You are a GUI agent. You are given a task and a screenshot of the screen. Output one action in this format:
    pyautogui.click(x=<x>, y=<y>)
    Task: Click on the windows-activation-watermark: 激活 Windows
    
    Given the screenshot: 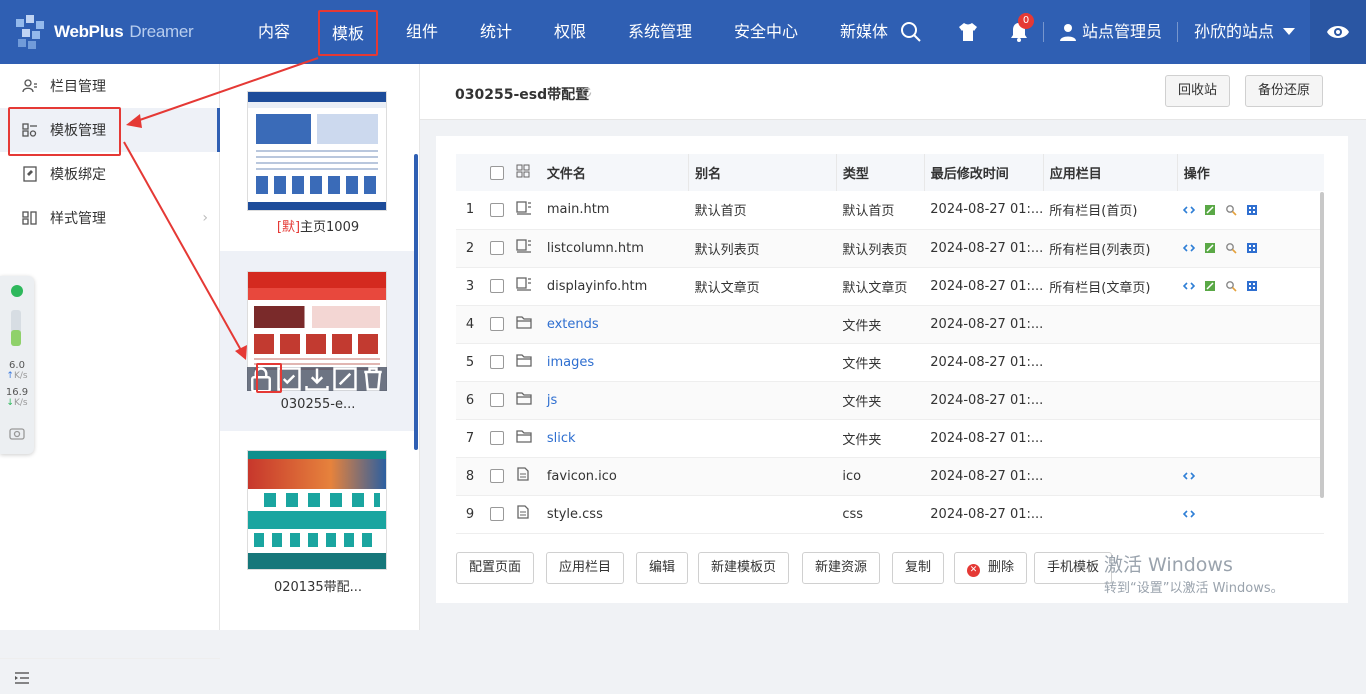 What is the action you would take?
    pyautogui.click(x=1168, y=565)
    